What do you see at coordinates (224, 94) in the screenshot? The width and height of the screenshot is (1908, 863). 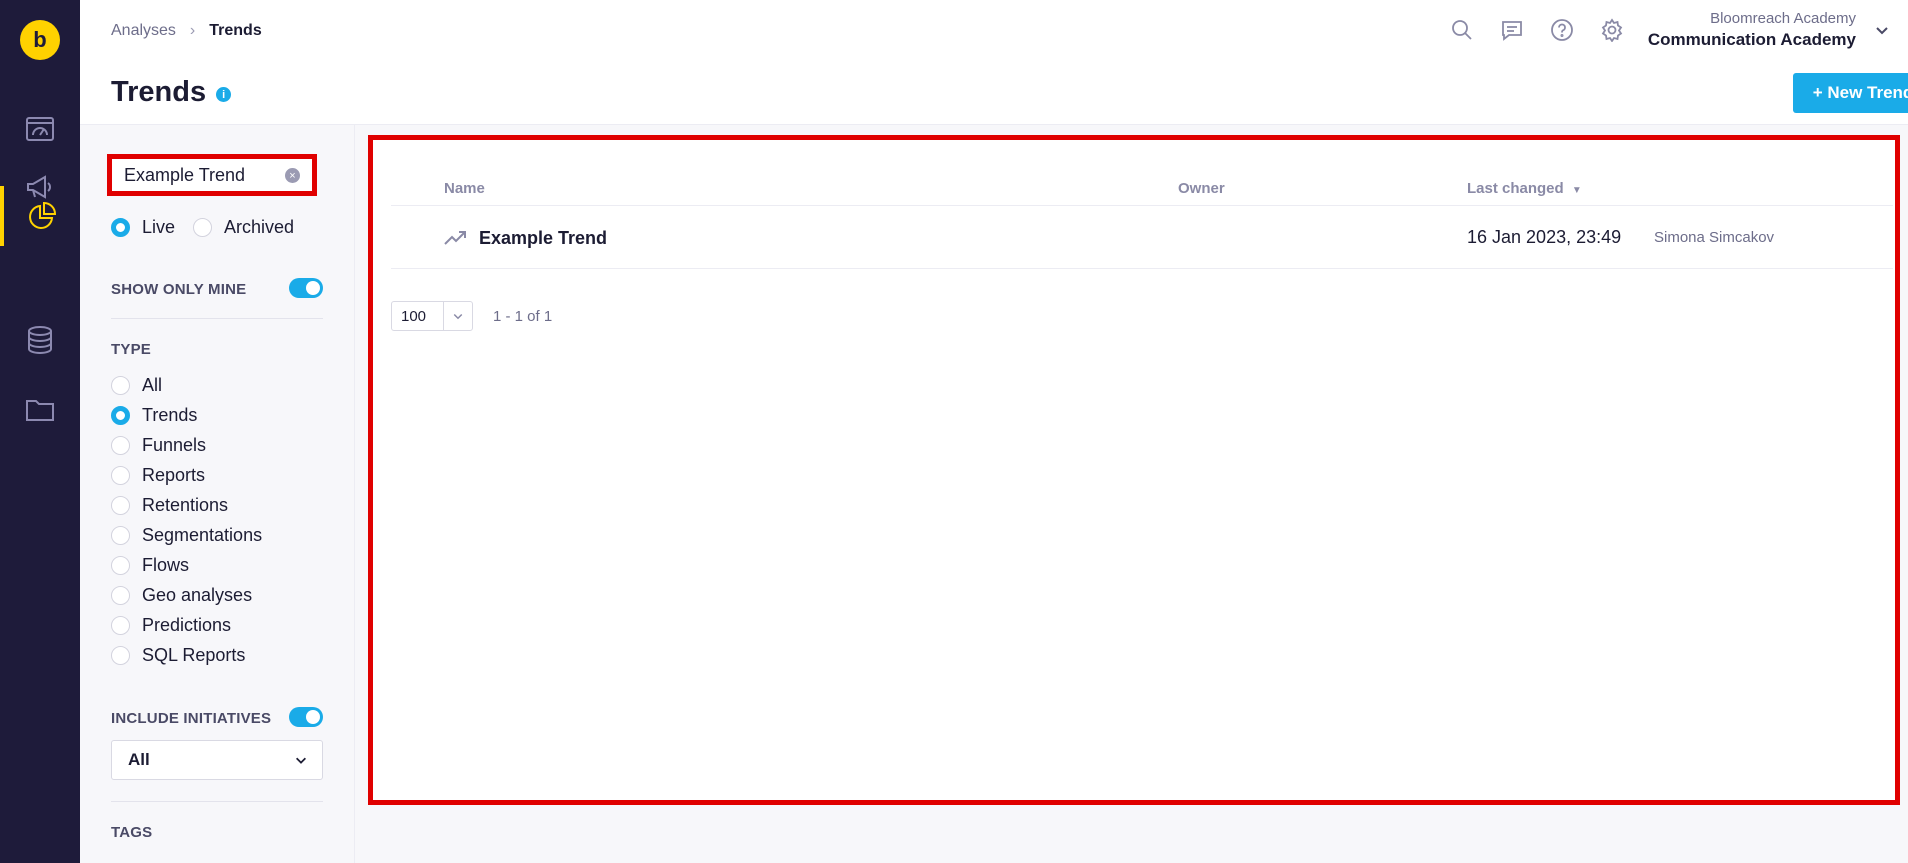 I see `info-icon: i` at bounding box center [224, 94].